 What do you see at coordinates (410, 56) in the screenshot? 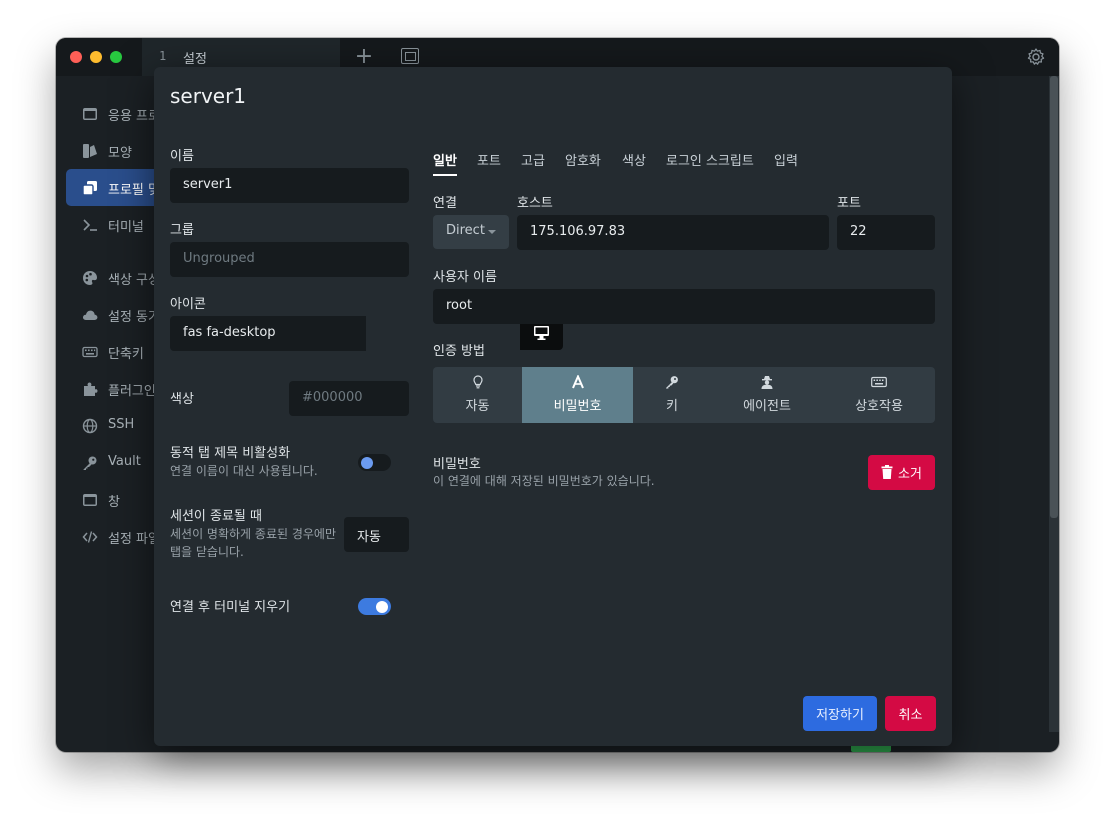
I see `window-list-icon` at bounding box center [410, 56].